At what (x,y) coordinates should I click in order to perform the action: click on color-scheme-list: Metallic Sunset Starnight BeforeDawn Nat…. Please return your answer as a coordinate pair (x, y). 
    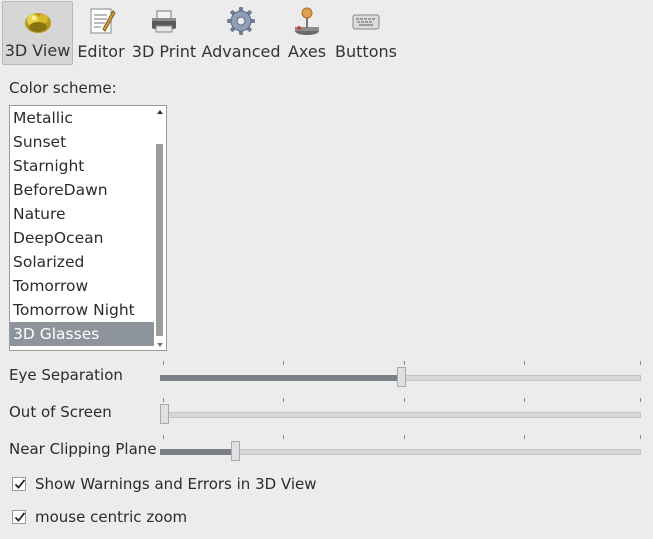
    Looking at the image, I should click on (88, 228).